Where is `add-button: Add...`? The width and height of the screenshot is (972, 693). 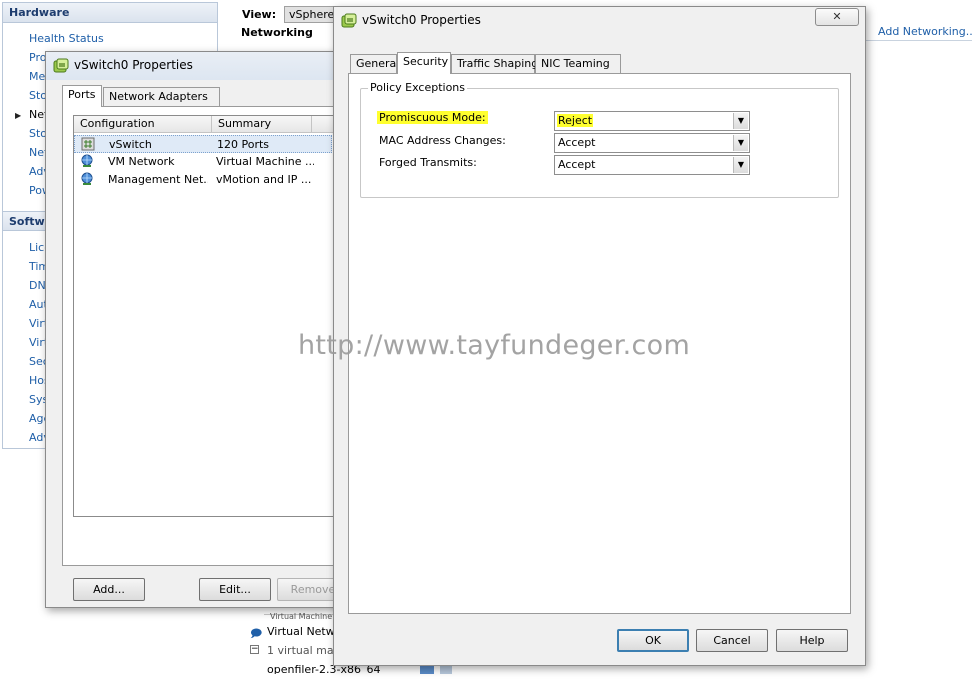
add-button: Add... is located at coordinates (109, 589).